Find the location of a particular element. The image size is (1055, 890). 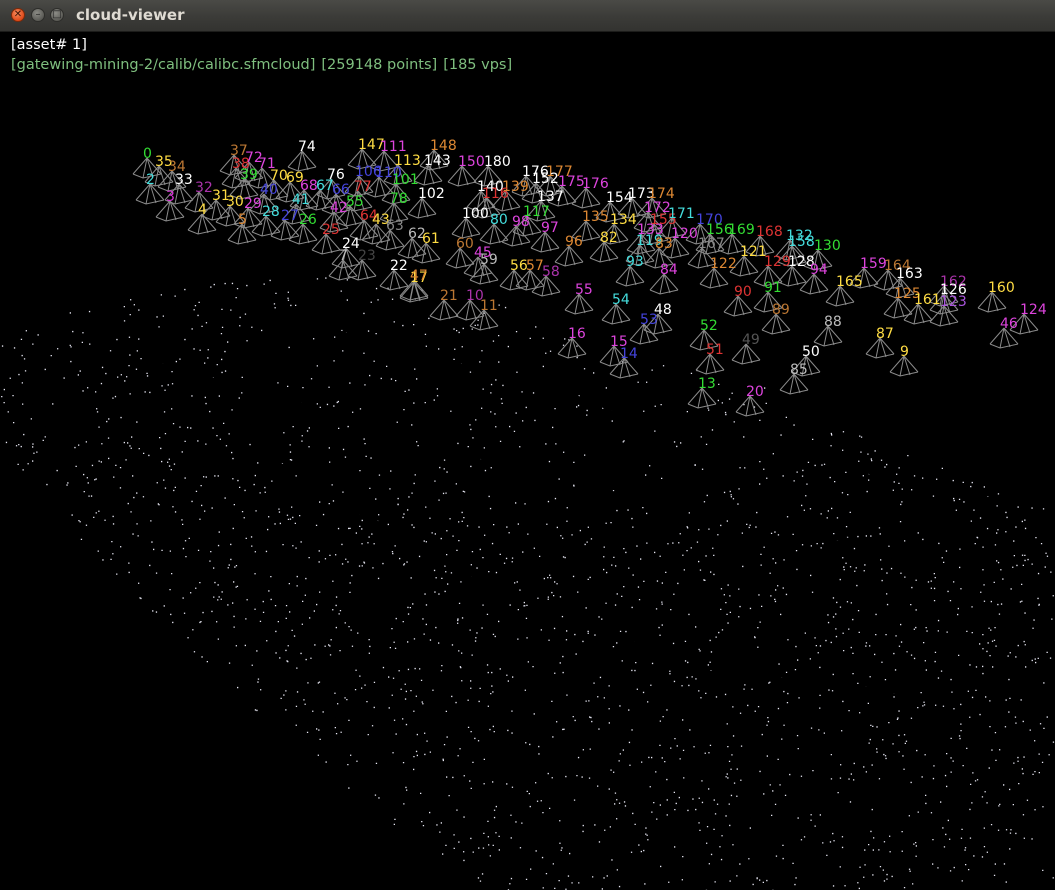

camera-label: 0 is located at coordinates (147, 154).